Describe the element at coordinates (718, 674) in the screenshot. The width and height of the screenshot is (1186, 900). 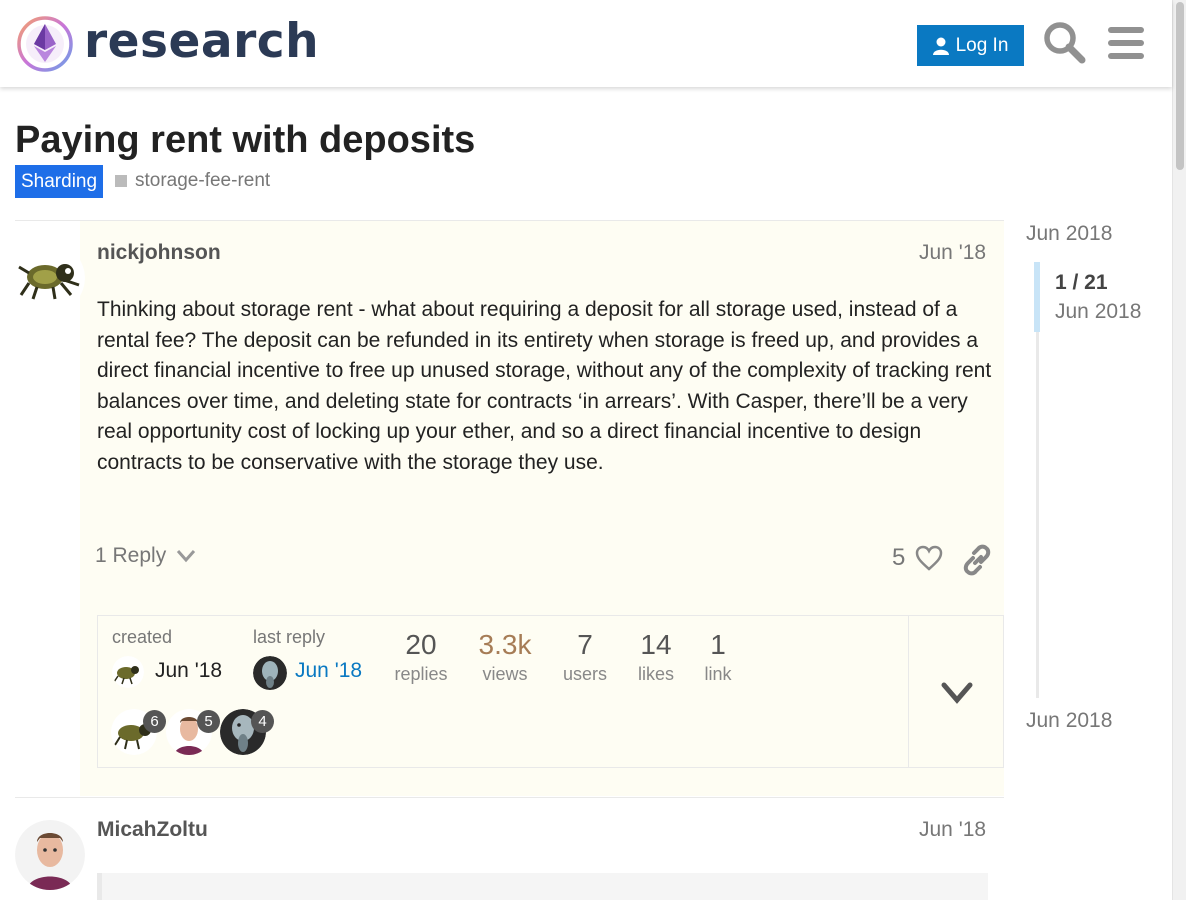
I see `stat-label: link` at that location.